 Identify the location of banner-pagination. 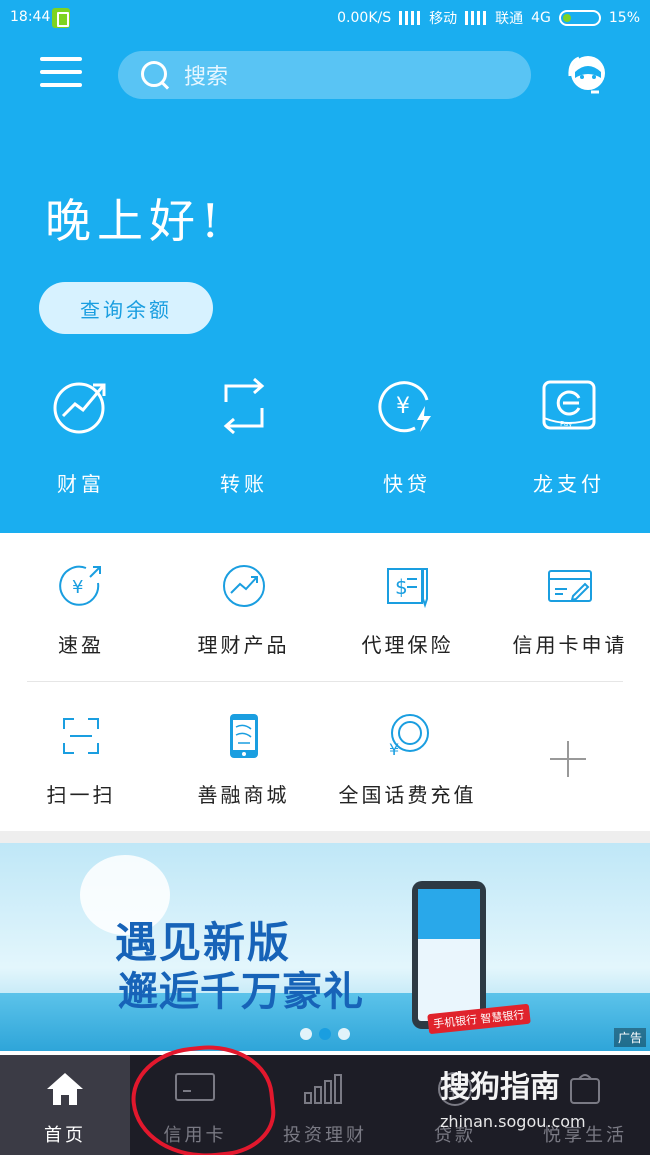
(325, 1034).